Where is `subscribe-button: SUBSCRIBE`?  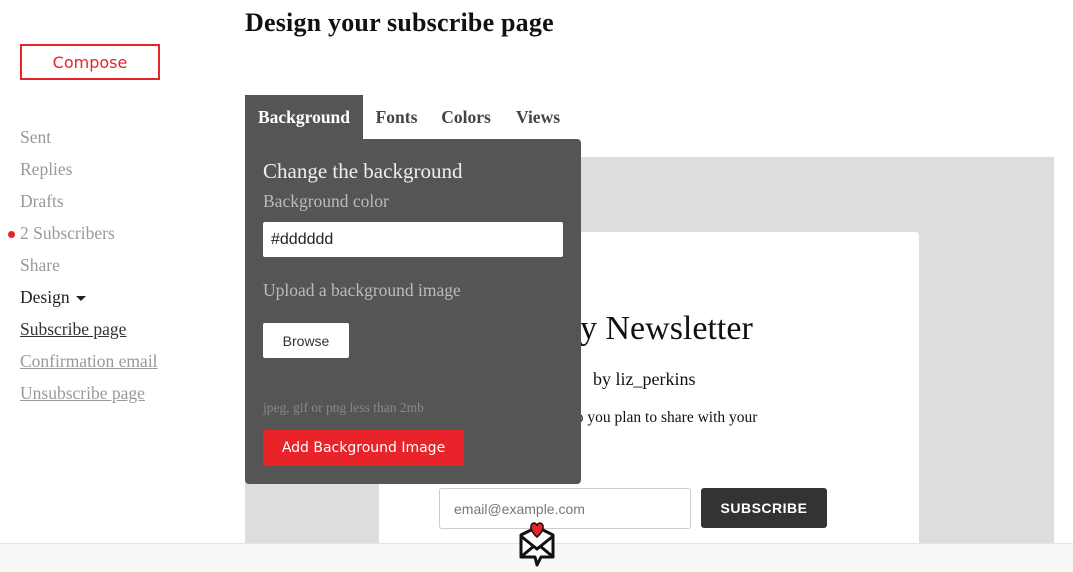
subscribe-button: SUBSCRIBE is located at coordinates (764, 508).